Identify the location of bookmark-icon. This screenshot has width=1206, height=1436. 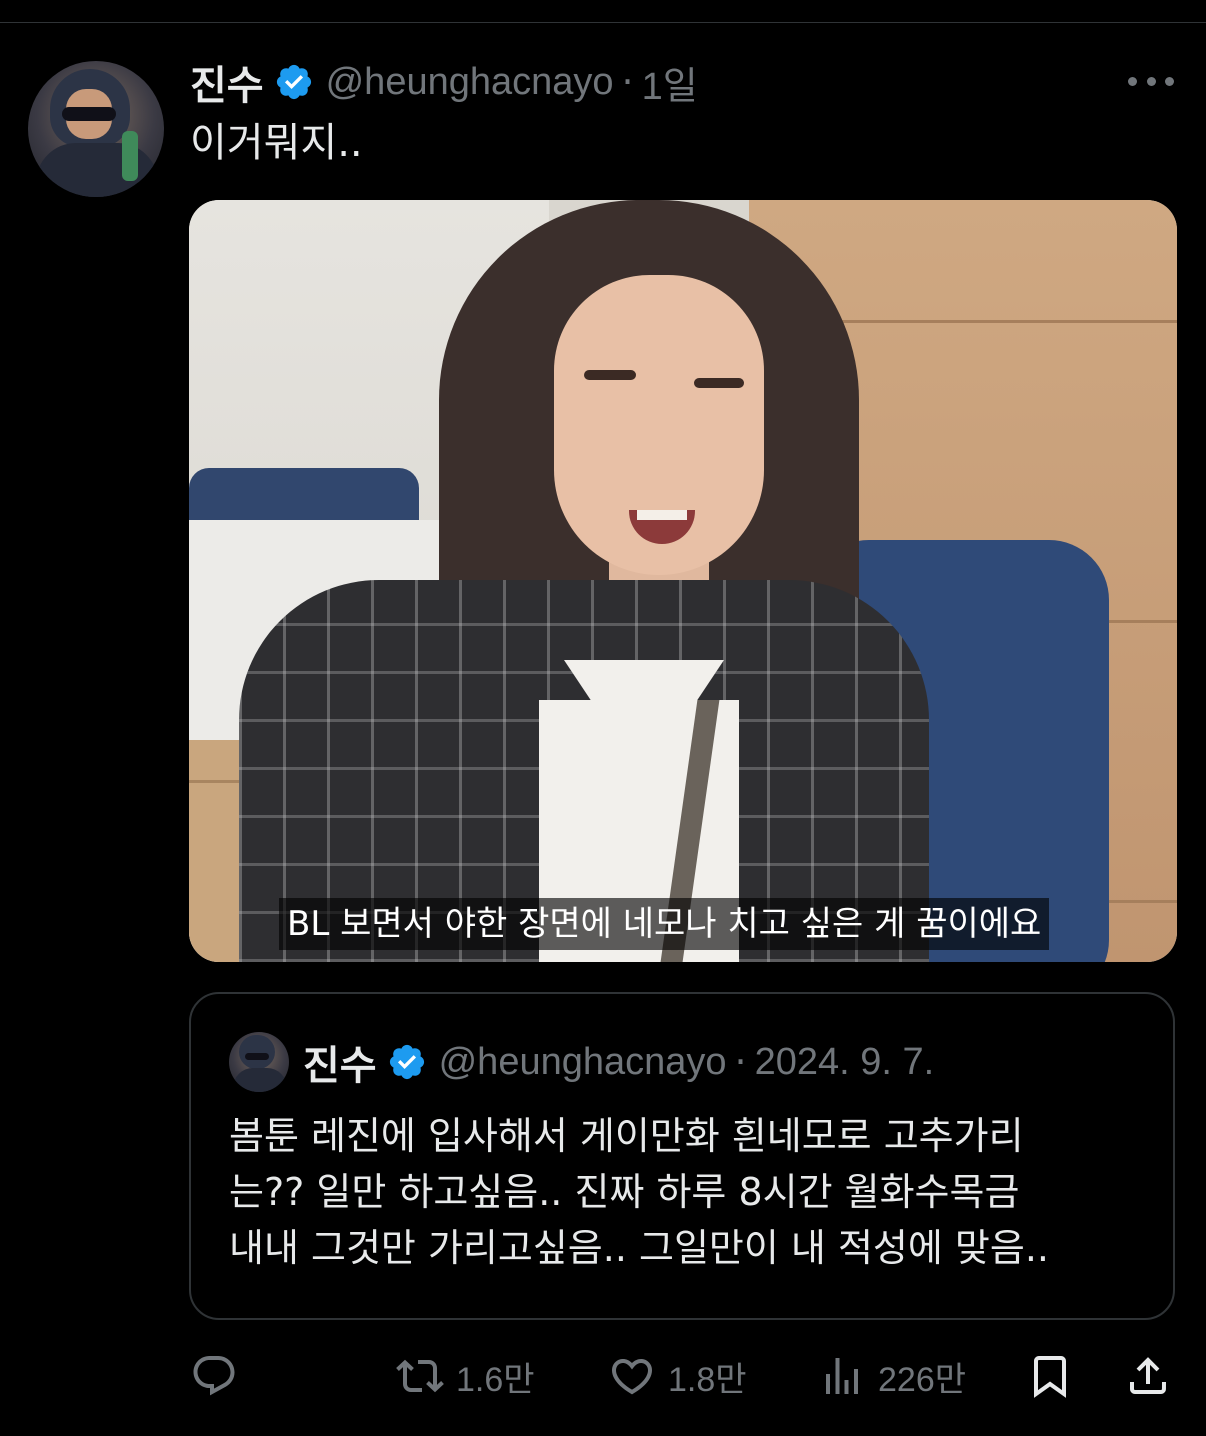
(1050, 1377).